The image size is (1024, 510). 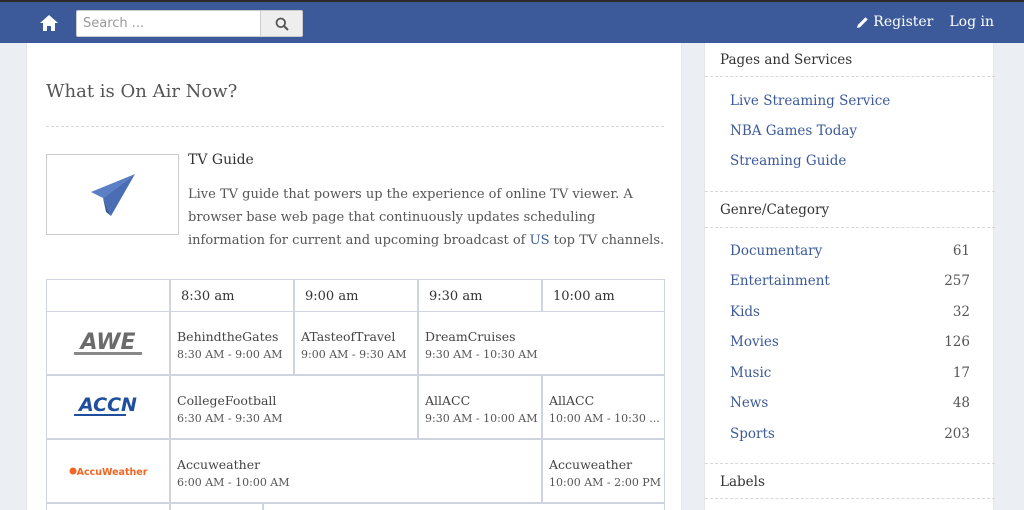 I want to click on program-cell: AllACC 9:30 AM - 10:00 AM, so click(x=480, y=407).